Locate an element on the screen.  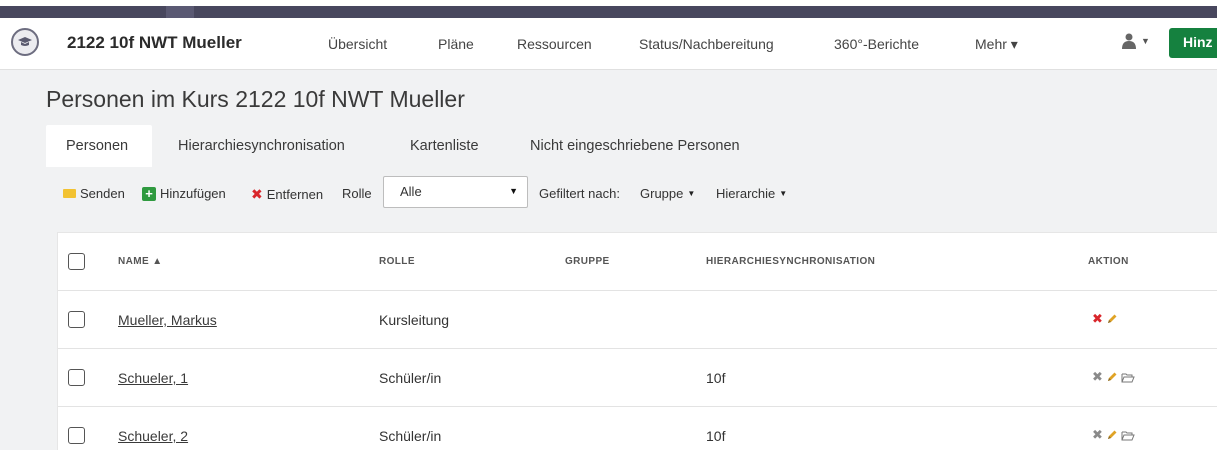
nav-resources: Ressourcen is located at coordinates (554, 44).